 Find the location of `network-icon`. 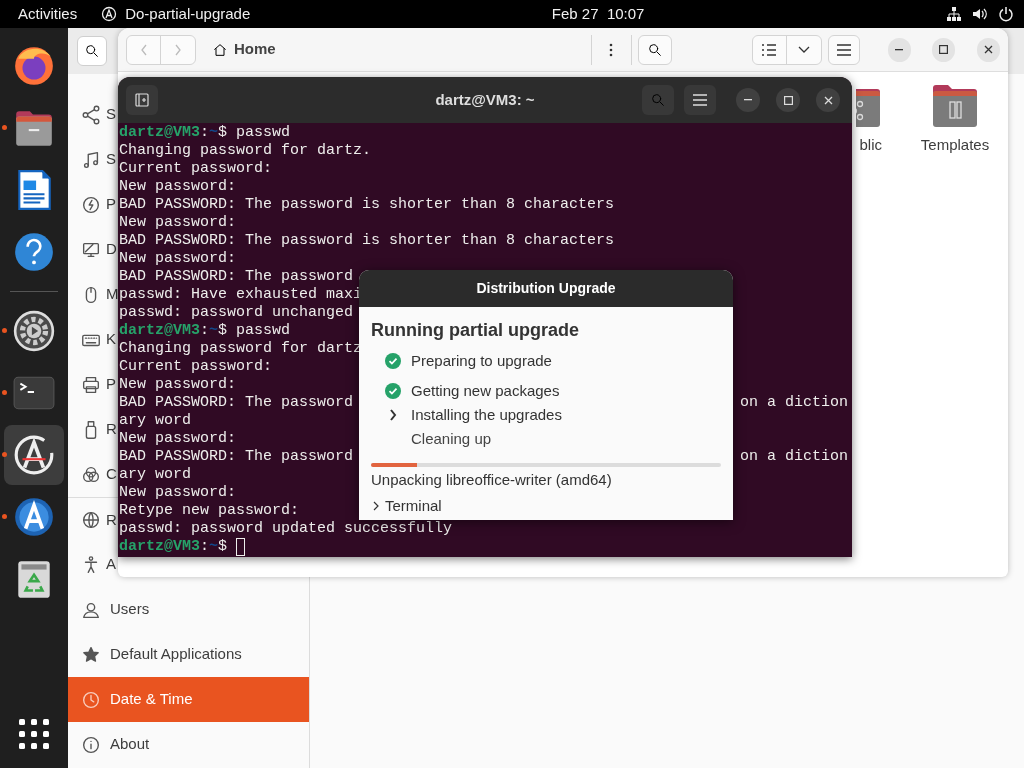

network-icon is located at coordinates (954, 14).